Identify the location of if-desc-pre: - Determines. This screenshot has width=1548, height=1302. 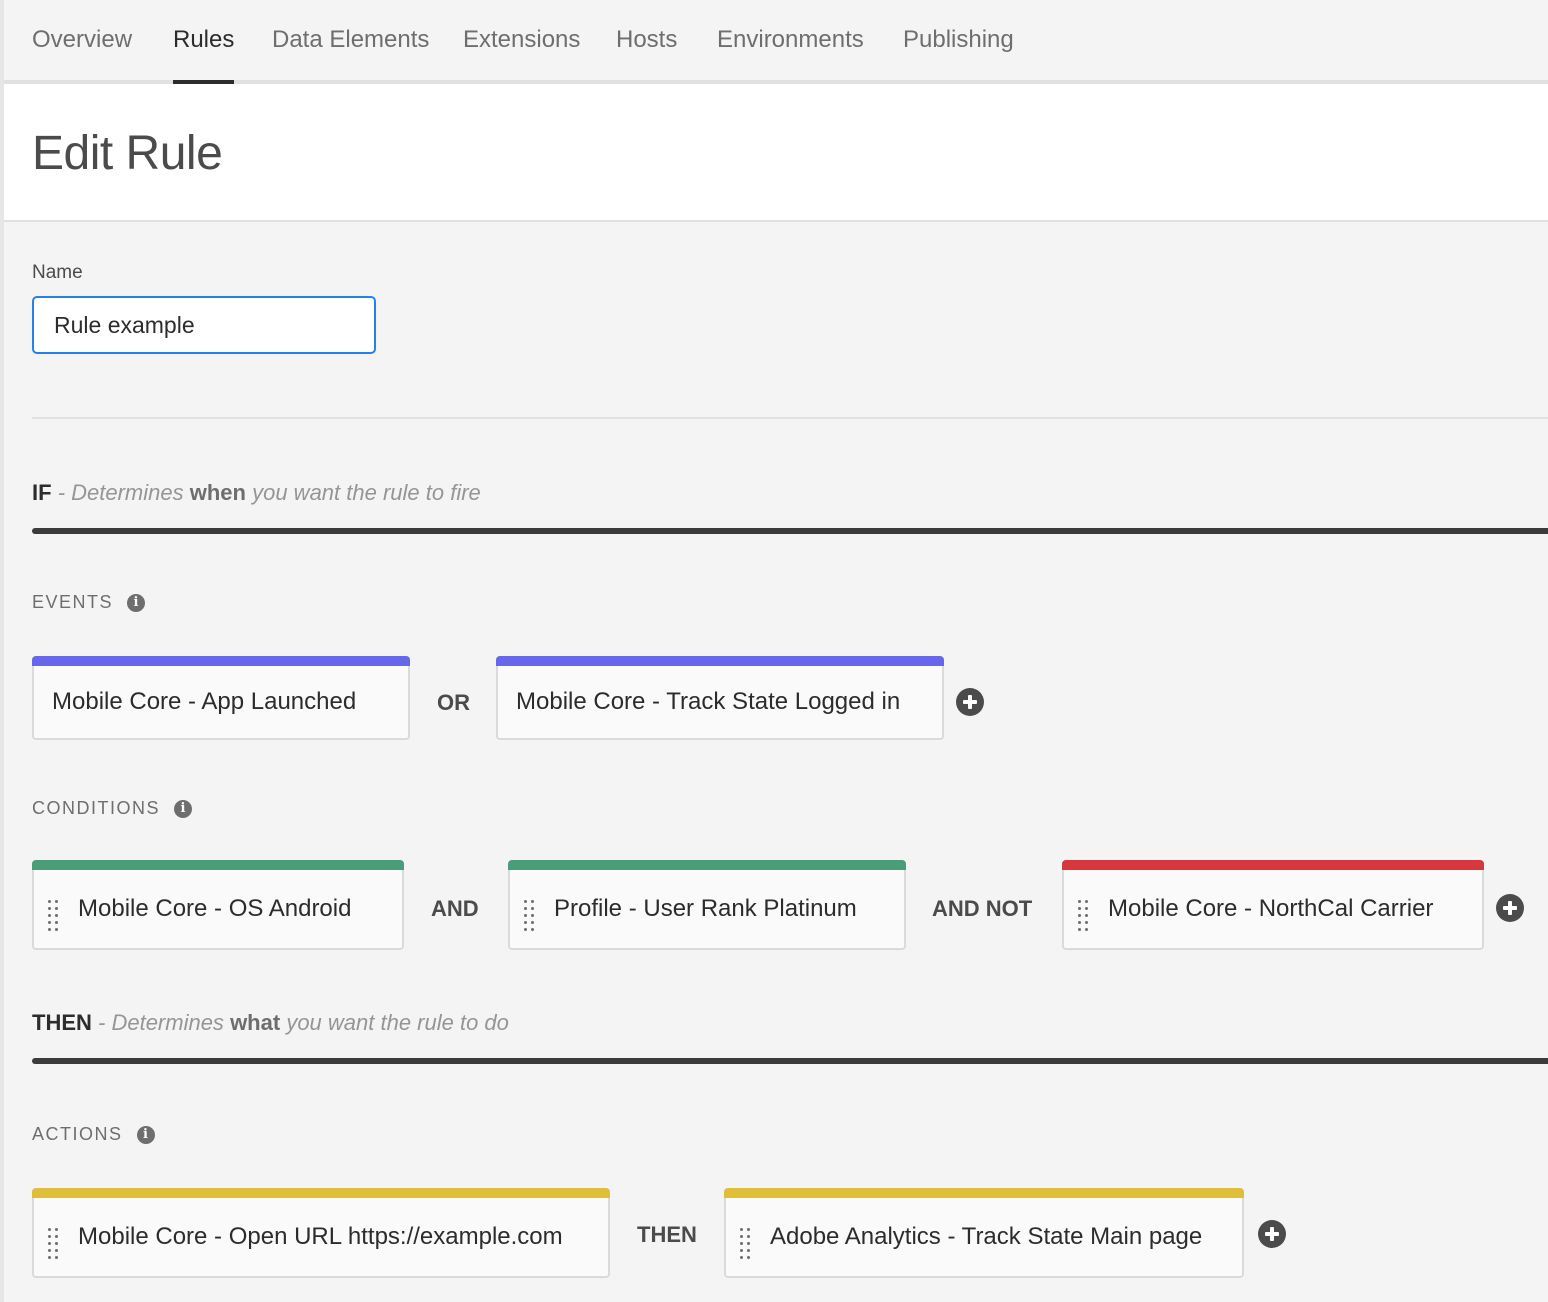
(120, 492).